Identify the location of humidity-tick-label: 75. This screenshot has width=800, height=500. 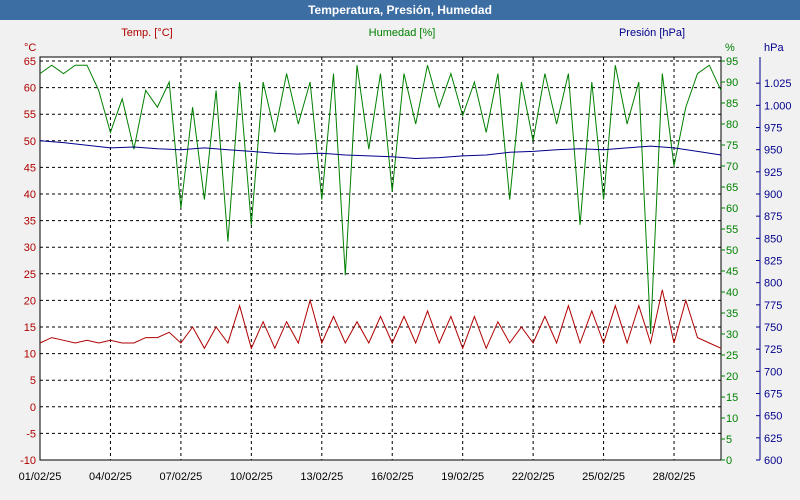
(732, 146).